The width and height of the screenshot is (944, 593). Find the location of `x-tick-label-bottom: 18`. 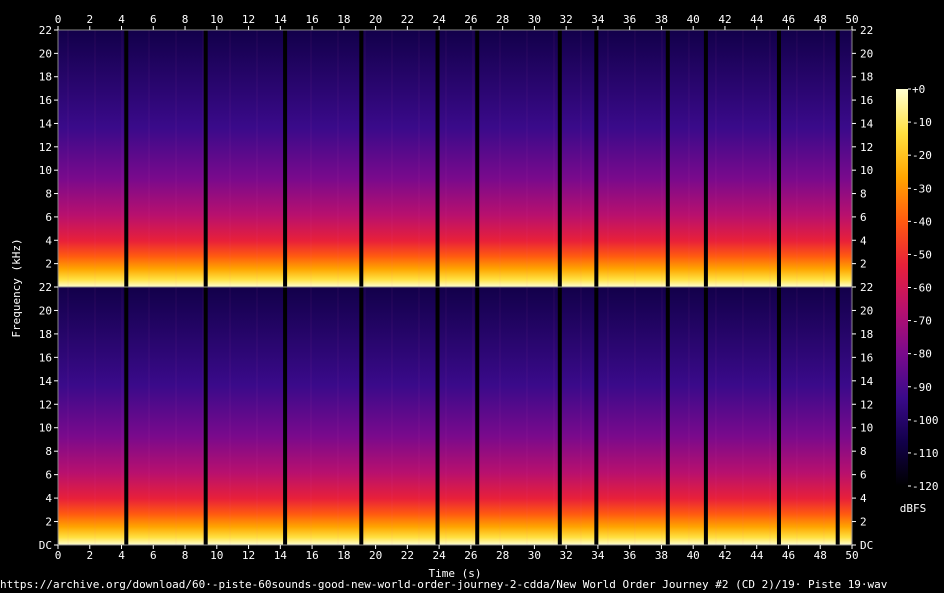

x-tick-label-bottom: 18 is located at coordinates (343, 555).